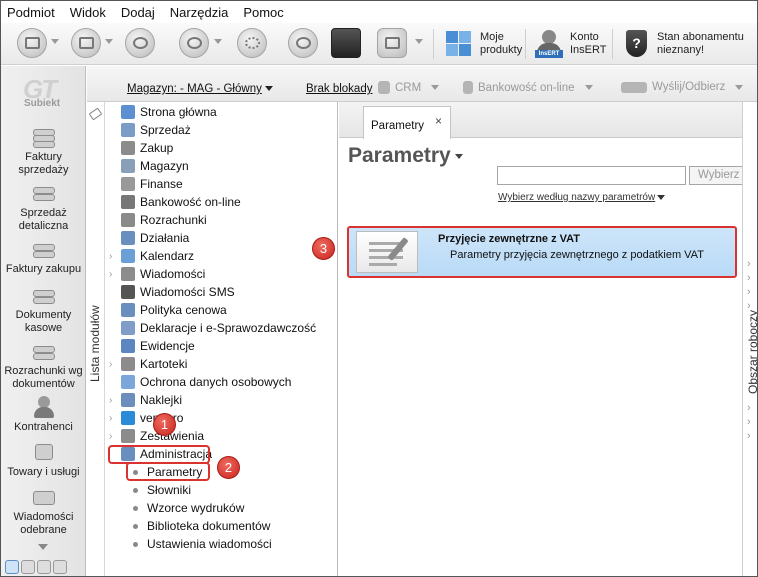 This screenshot has width=758, height=577. Describe the element at coordinates (162, 490) in the screenshot. I see `module-subitem: Słowniki` at that location.